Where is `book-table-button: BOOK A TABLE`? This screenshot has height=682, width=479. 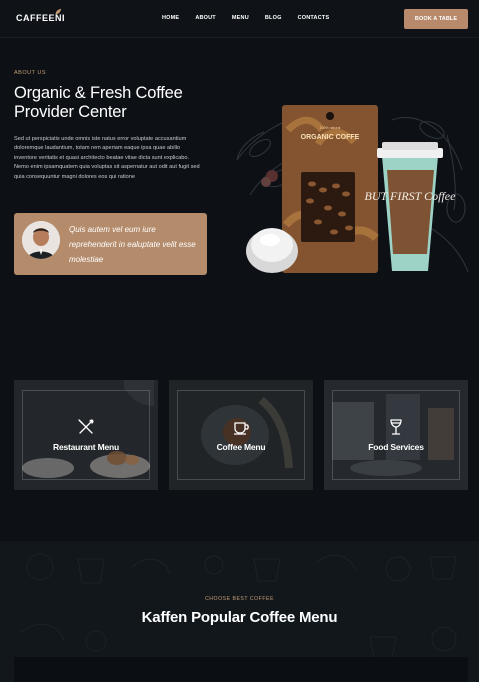
book-table-button: BOOK A TABLE is located at coordinates (436, 19).